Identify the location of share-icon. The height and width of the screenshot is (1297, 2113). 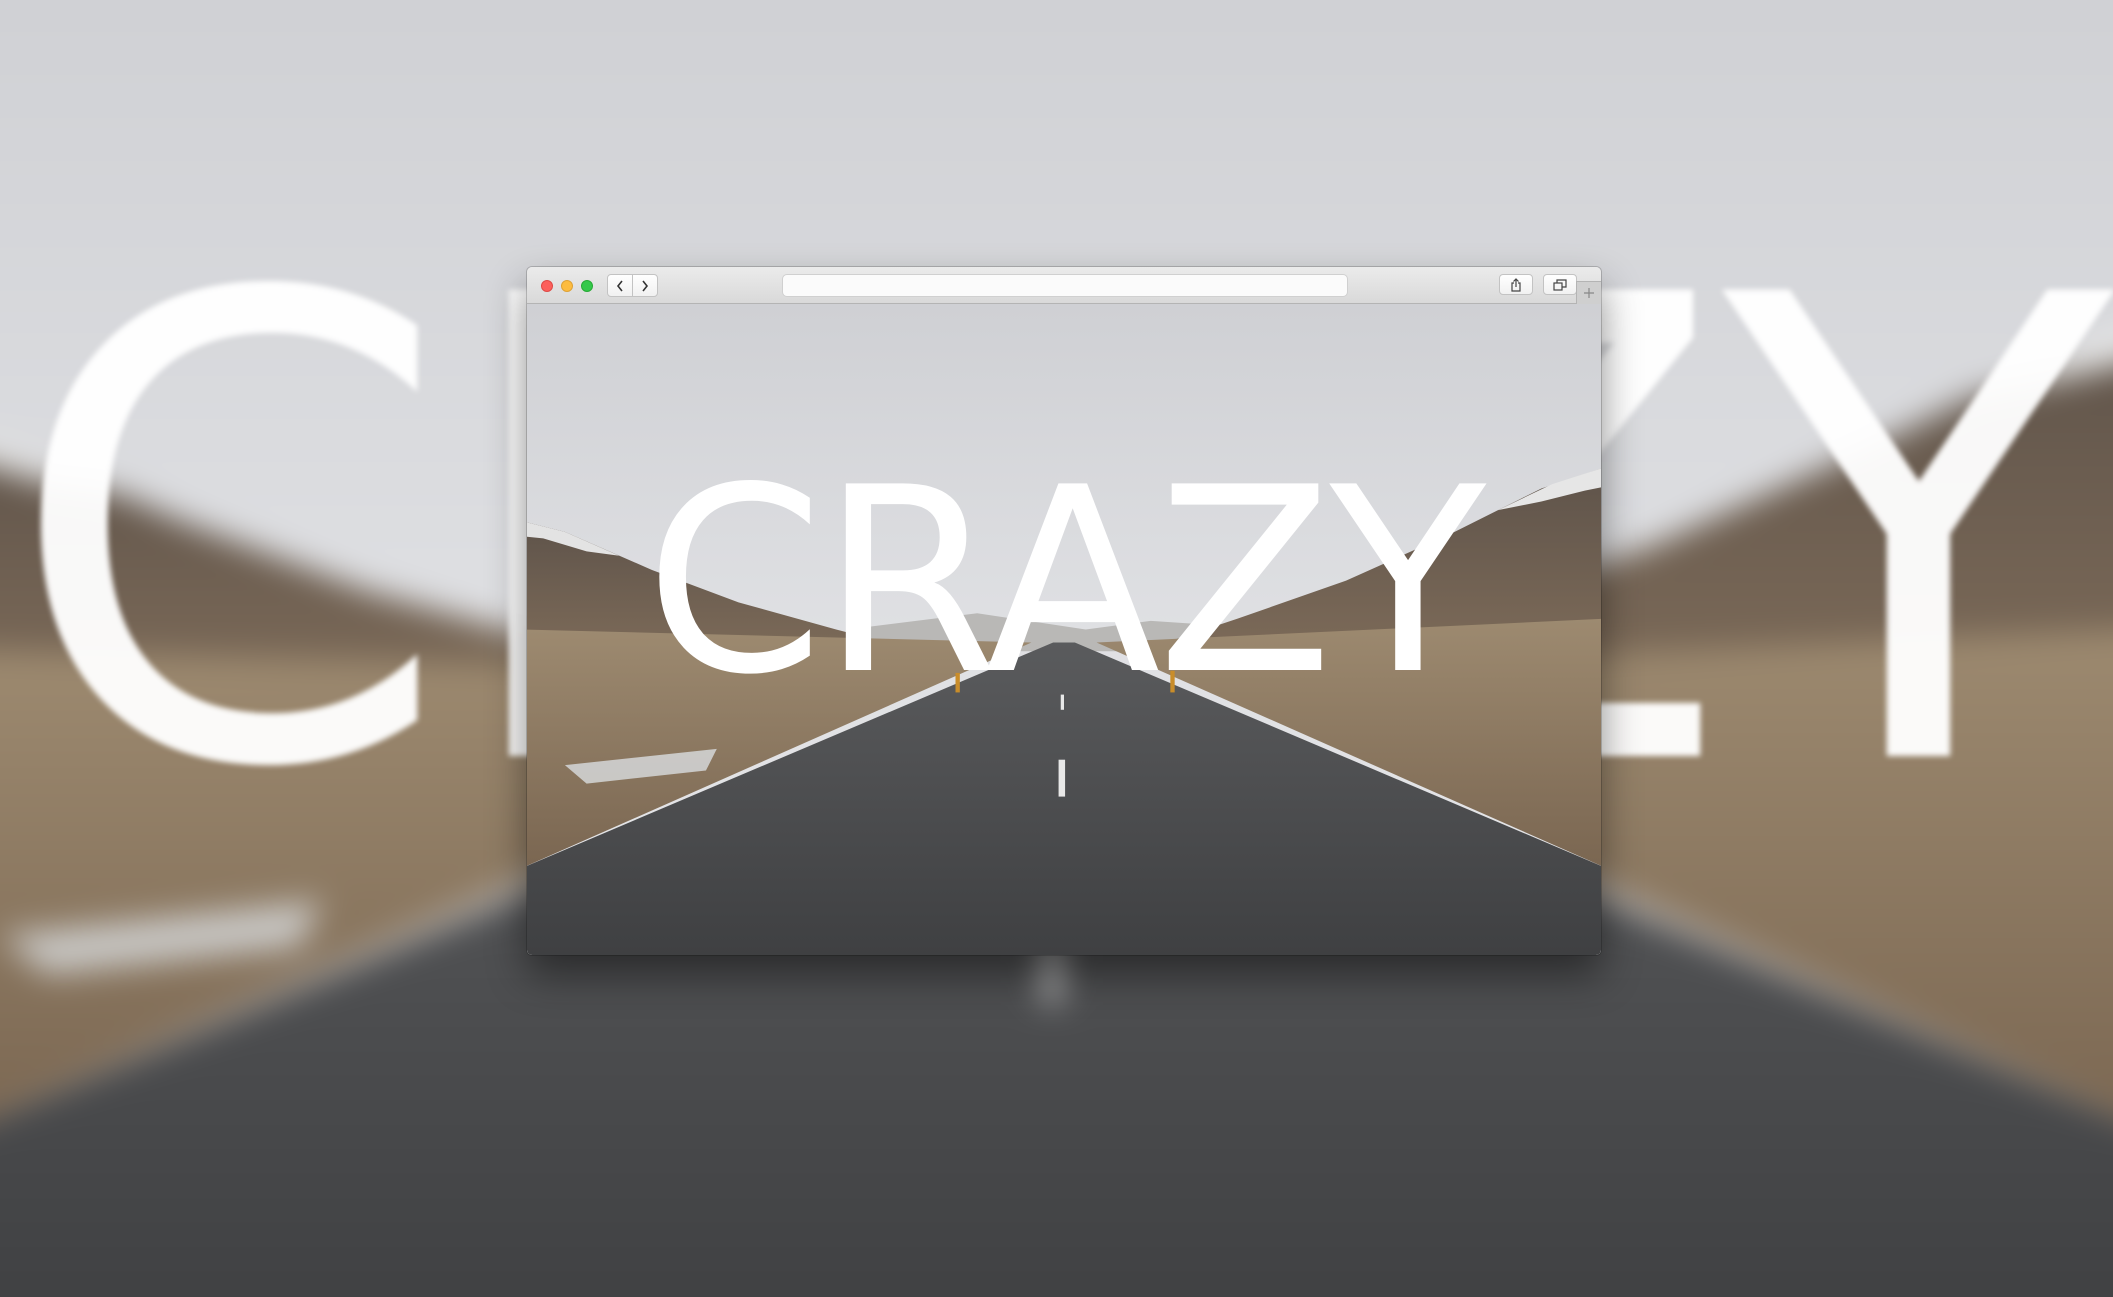
(1516, 284).